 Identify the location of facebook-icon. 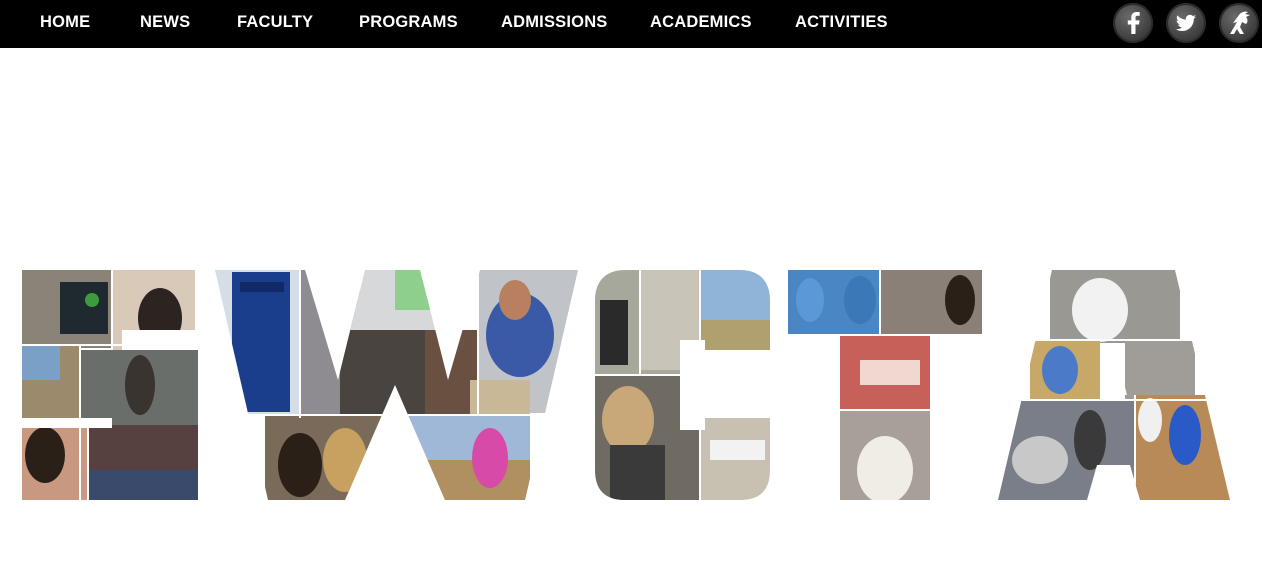
(1133, 23).